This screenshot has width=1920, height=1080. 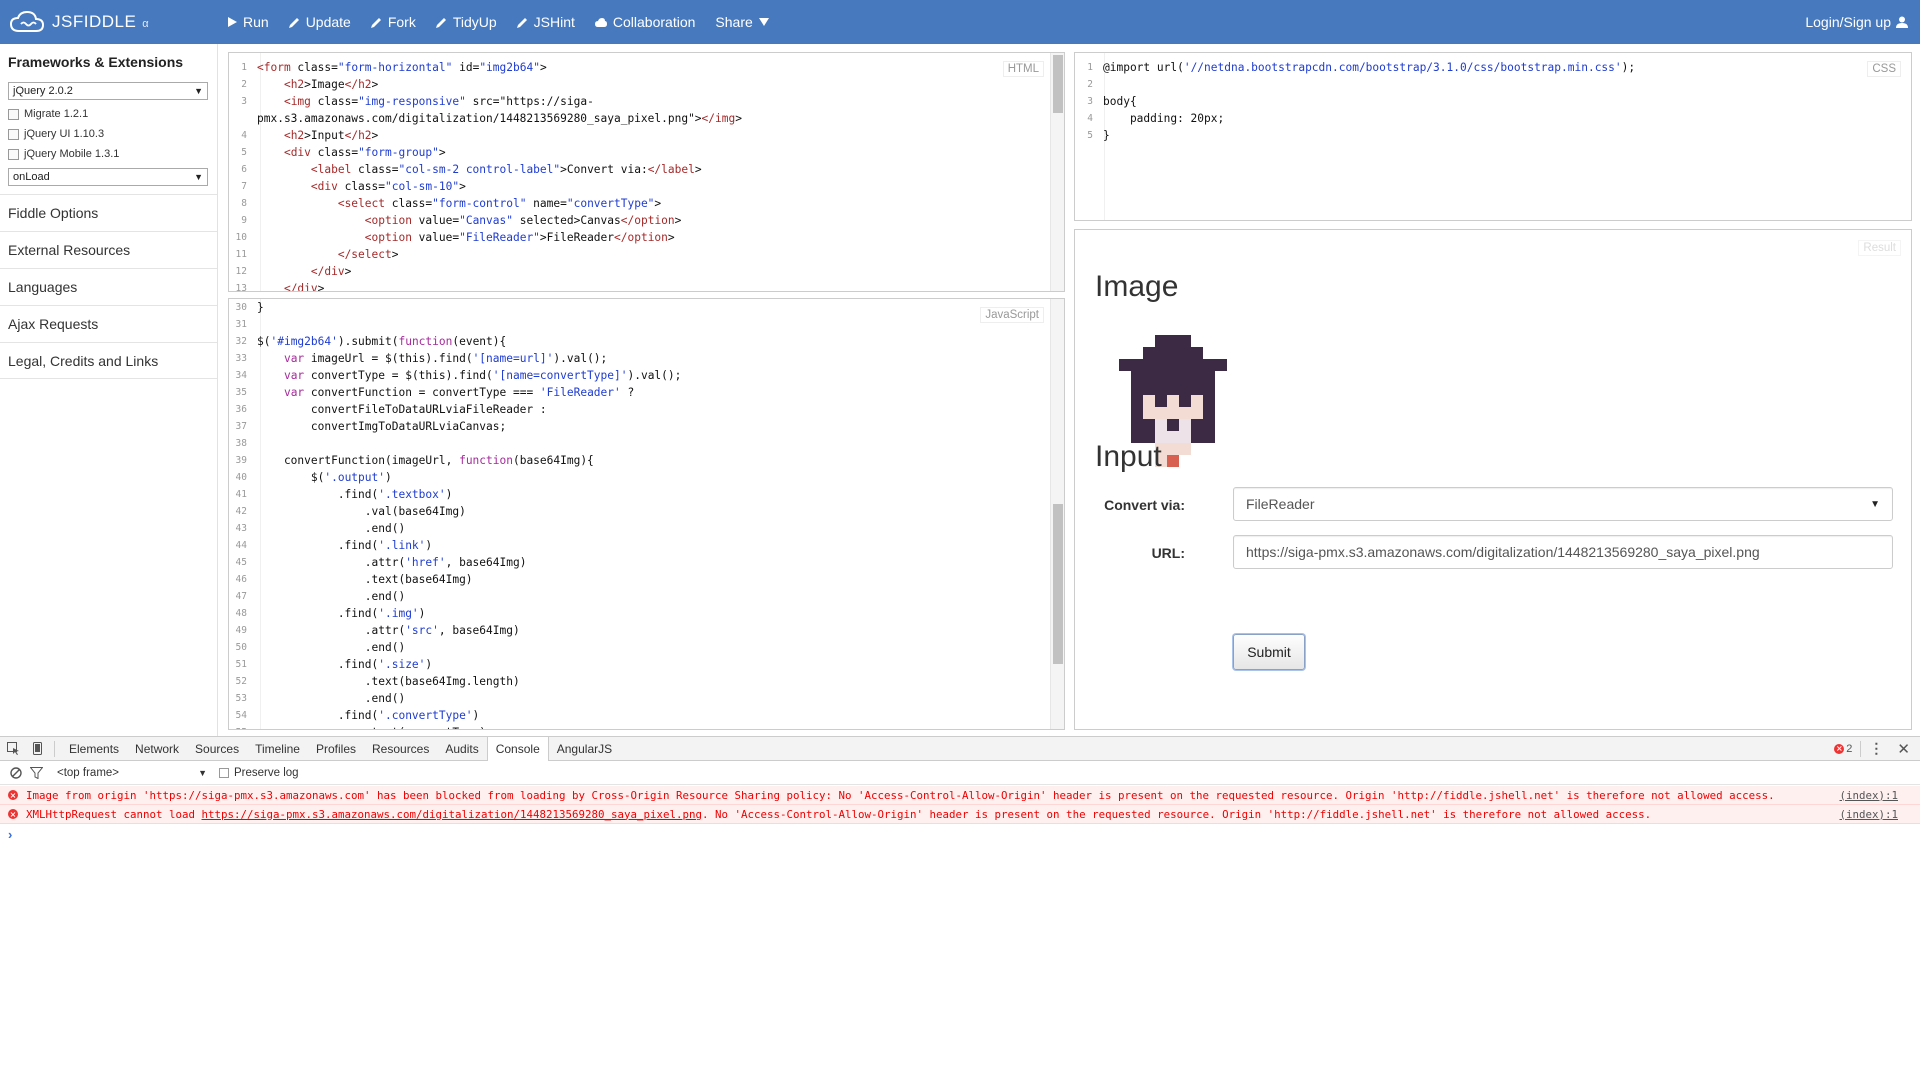 I want to click on tab-elements: Elements, so click(x=94, y=749).